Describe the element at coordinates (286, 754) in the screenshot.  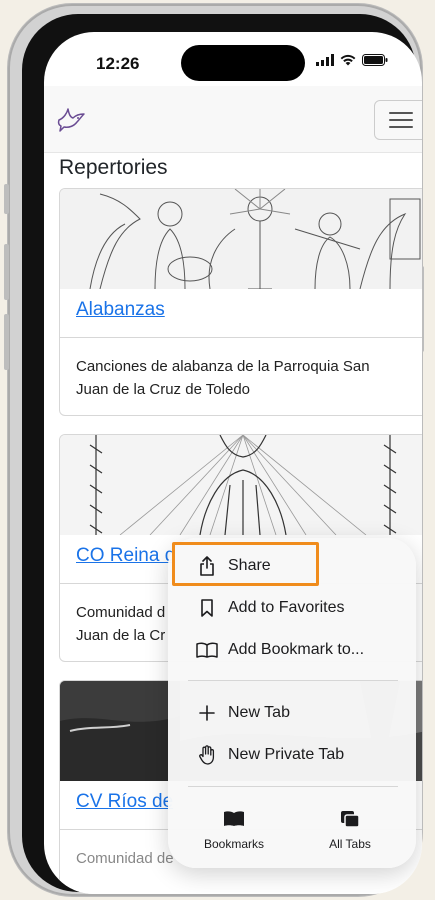
I see `menu-new-private-tab-label: New Private Tab` at that location.